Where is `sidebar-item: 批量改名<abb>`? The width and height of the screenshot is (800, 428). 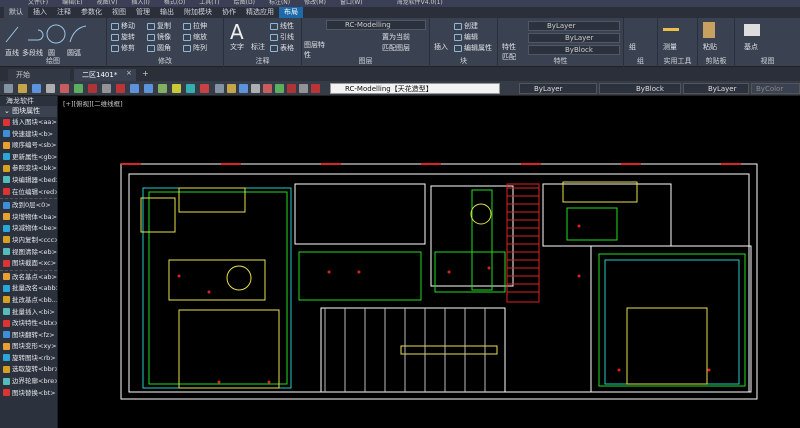
sidebar-item: 批量改名<abb> is located at coordinates (28, 289).